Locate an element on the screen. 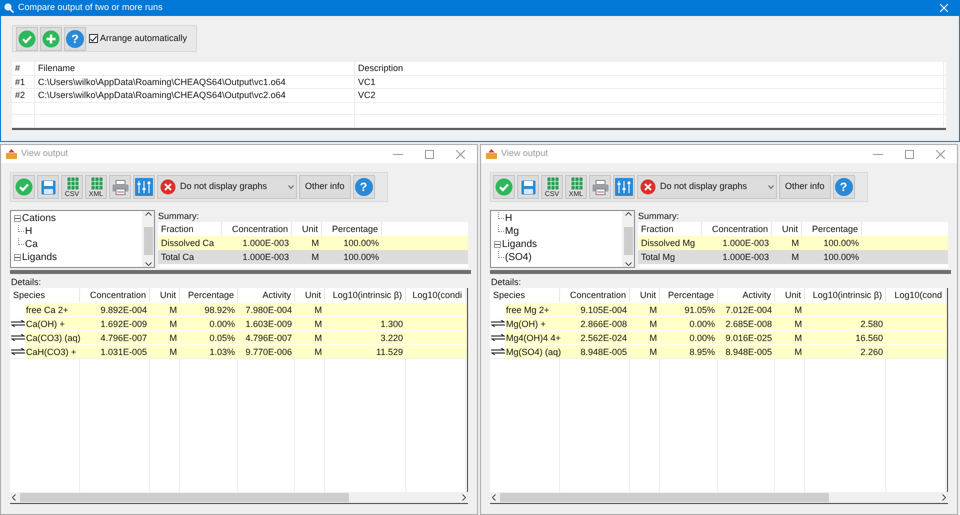 This screenshot has width=960, height=515. details-row: Ca(OH) + 1.692E-009 M 0.00% 1.603E-009 M 1.300 is located at coordinates (238, 323).